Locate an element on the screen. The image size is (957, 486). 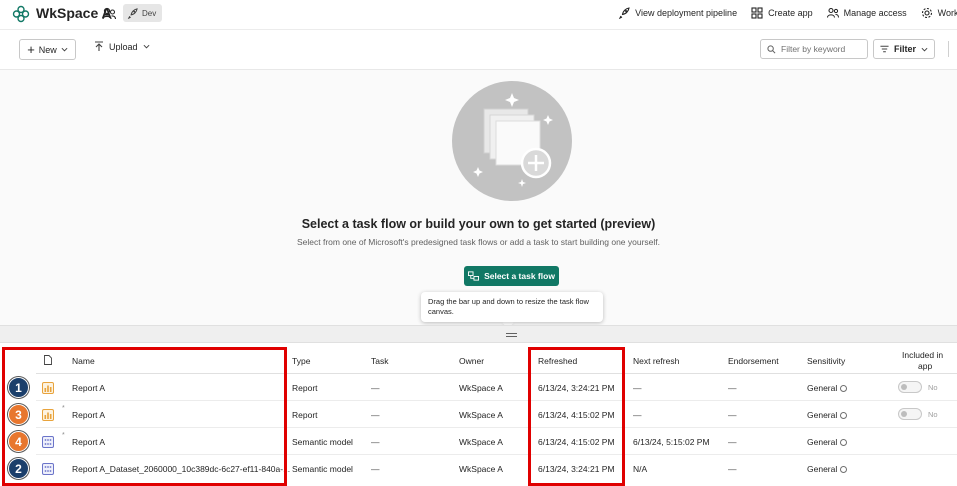
row-number-badge: 4 is located at coordinates (18, 441).